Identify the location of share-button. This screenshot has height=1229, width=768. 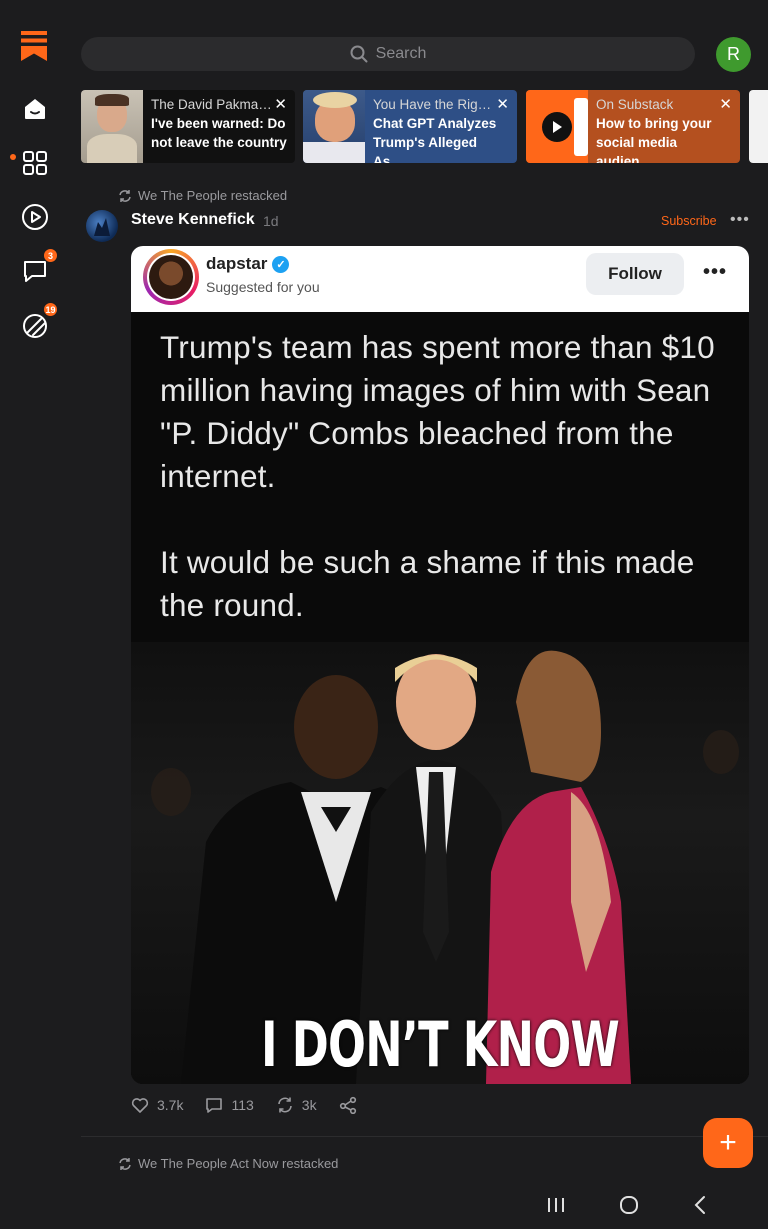
(348, 1105).